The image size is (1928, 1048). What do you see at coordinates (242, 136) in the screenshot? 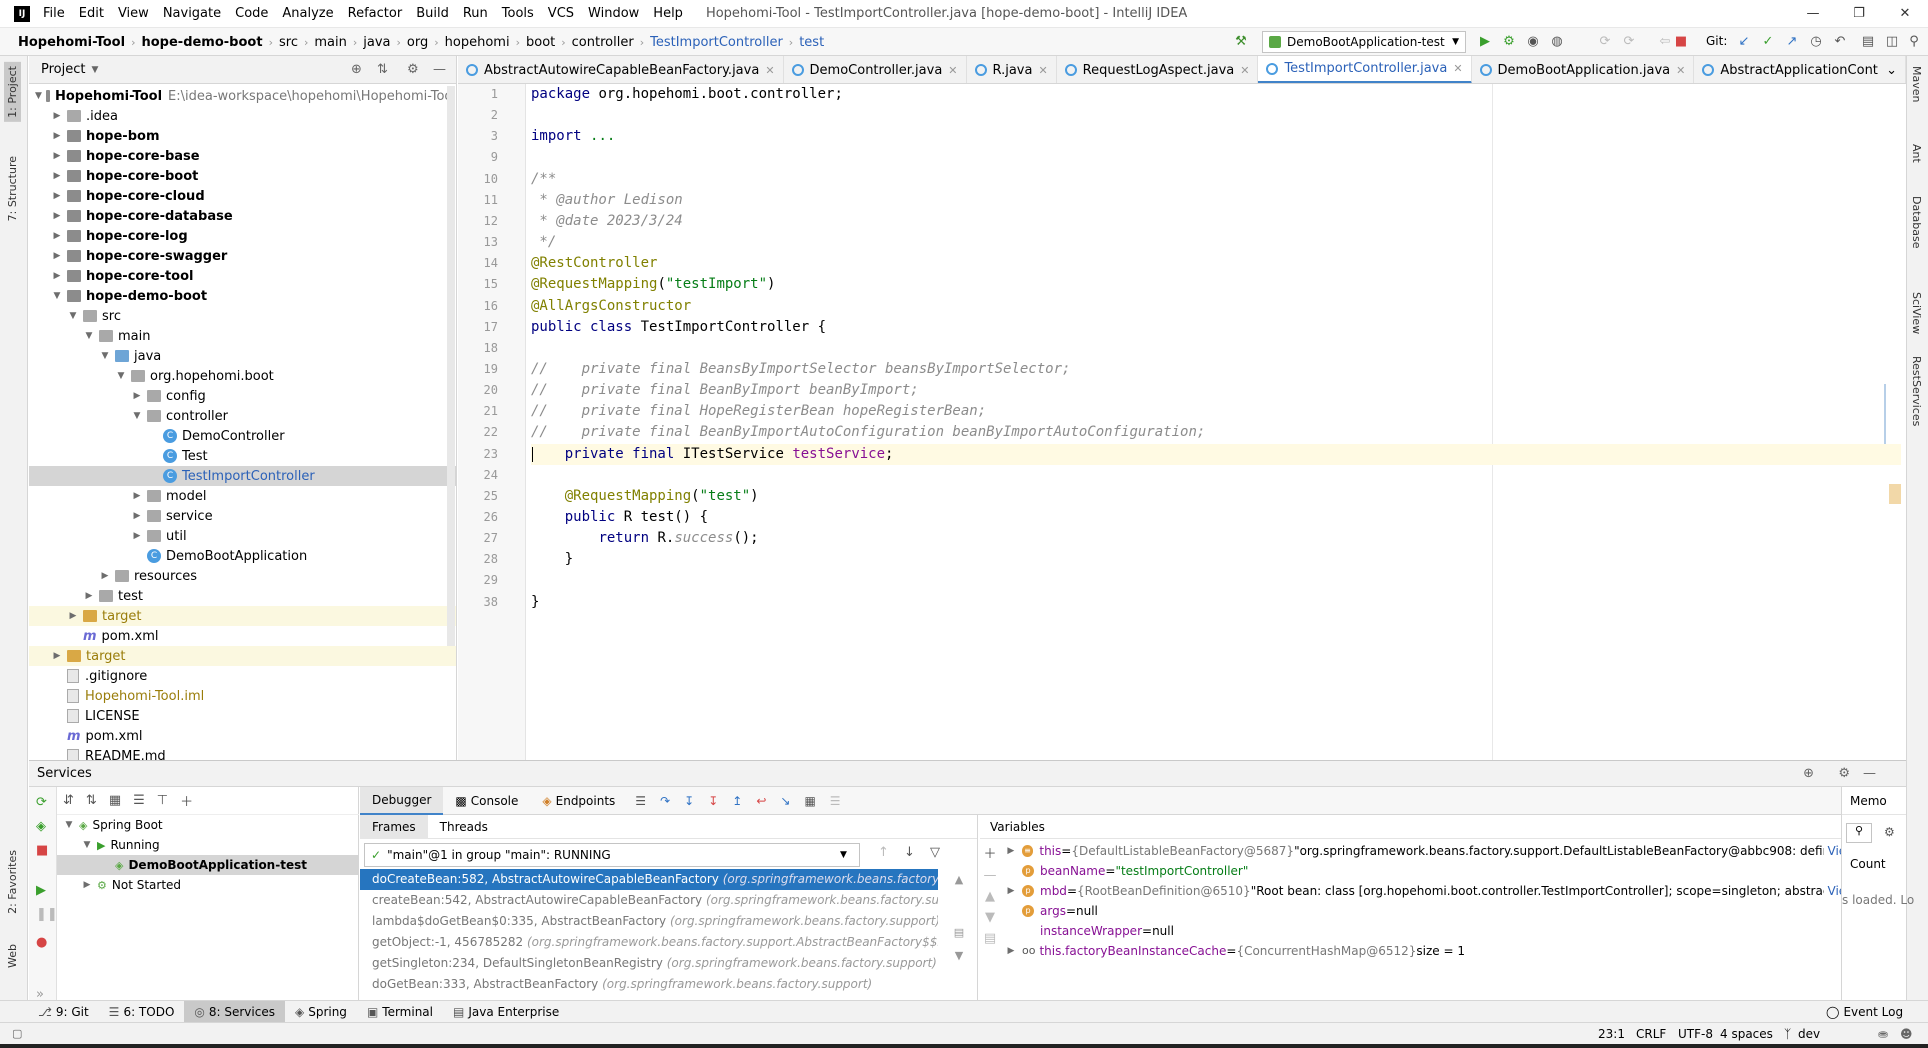
I see `tree-item: ▶ hope-bom` at bounding box center [242, 136].